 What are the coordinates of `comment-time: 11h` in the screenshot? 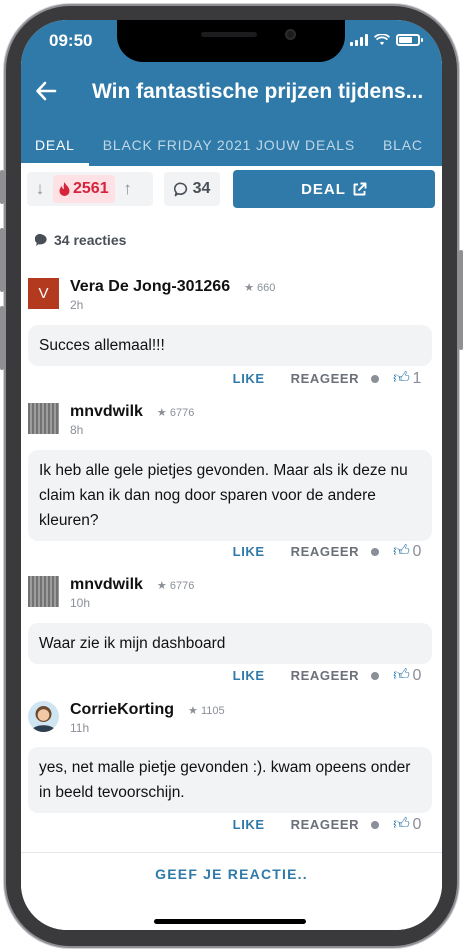 It's located at (80, 728).